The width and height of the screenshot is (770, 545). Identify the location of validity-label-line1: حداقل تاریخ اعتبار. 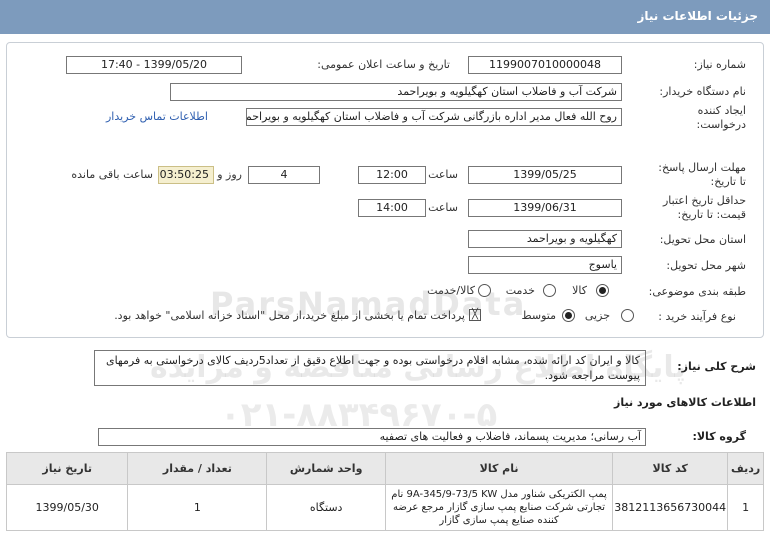
(704, 200).